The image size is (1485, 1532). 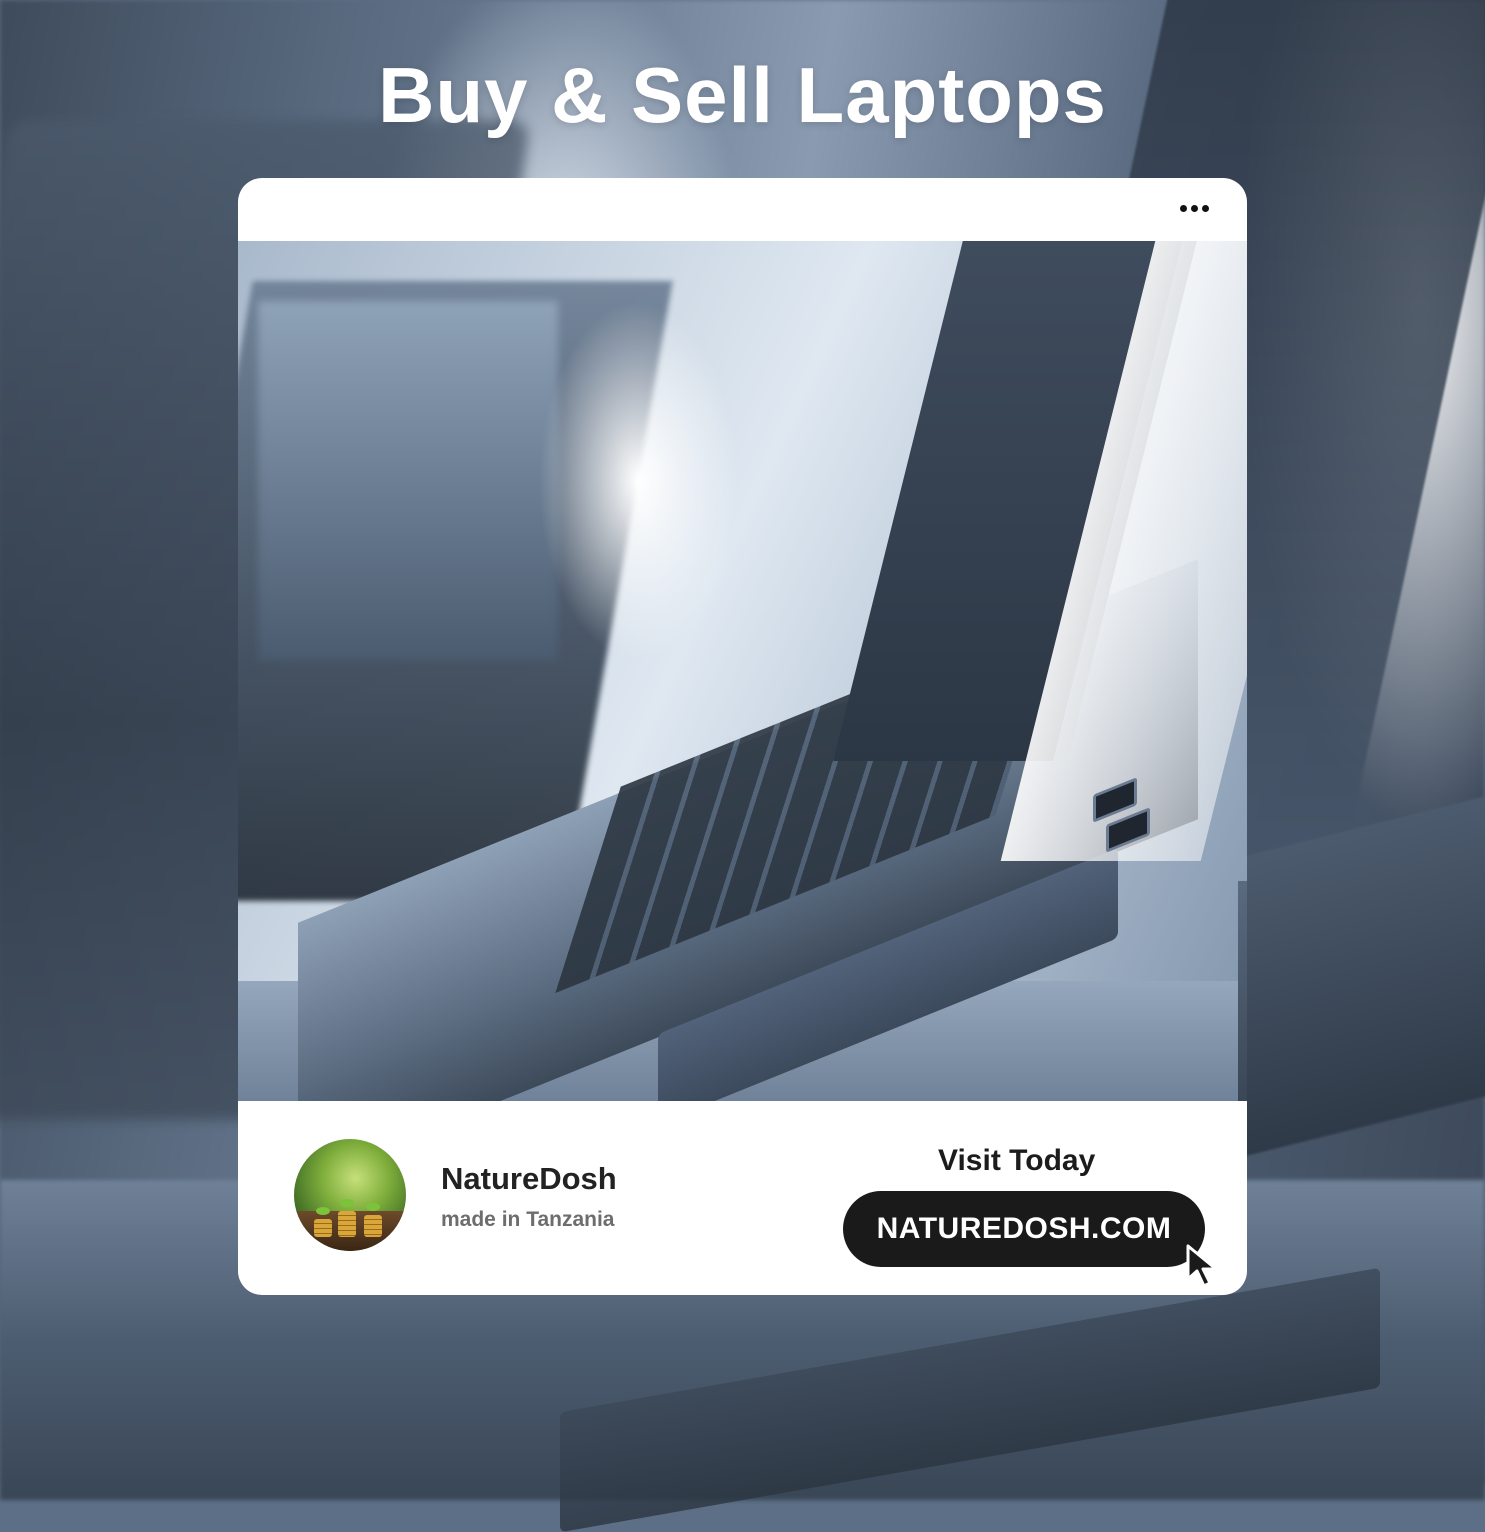 What do you see at coordinates (1194, 208) in the screenshot?
I see `more-horizontal-icon` at bounding box center [1194, 208].